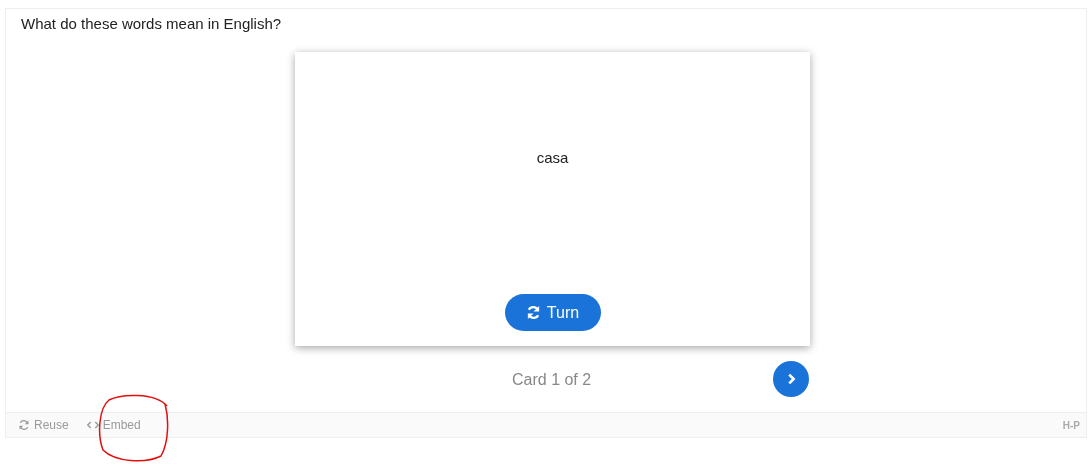 The image size is (1091, 465). What do you see at coordinates (151, 23) in the screenshot?
I see `question-text: What do these words mean in English?` at bounding box center [151, 23].